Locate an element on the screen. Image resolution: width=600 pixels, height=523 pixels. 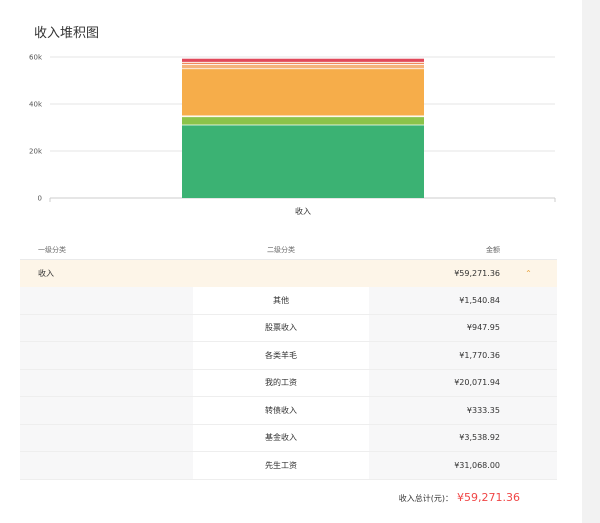
table-row: 我的工资 ¥20,071.94 is located at coordinates (288, 383).